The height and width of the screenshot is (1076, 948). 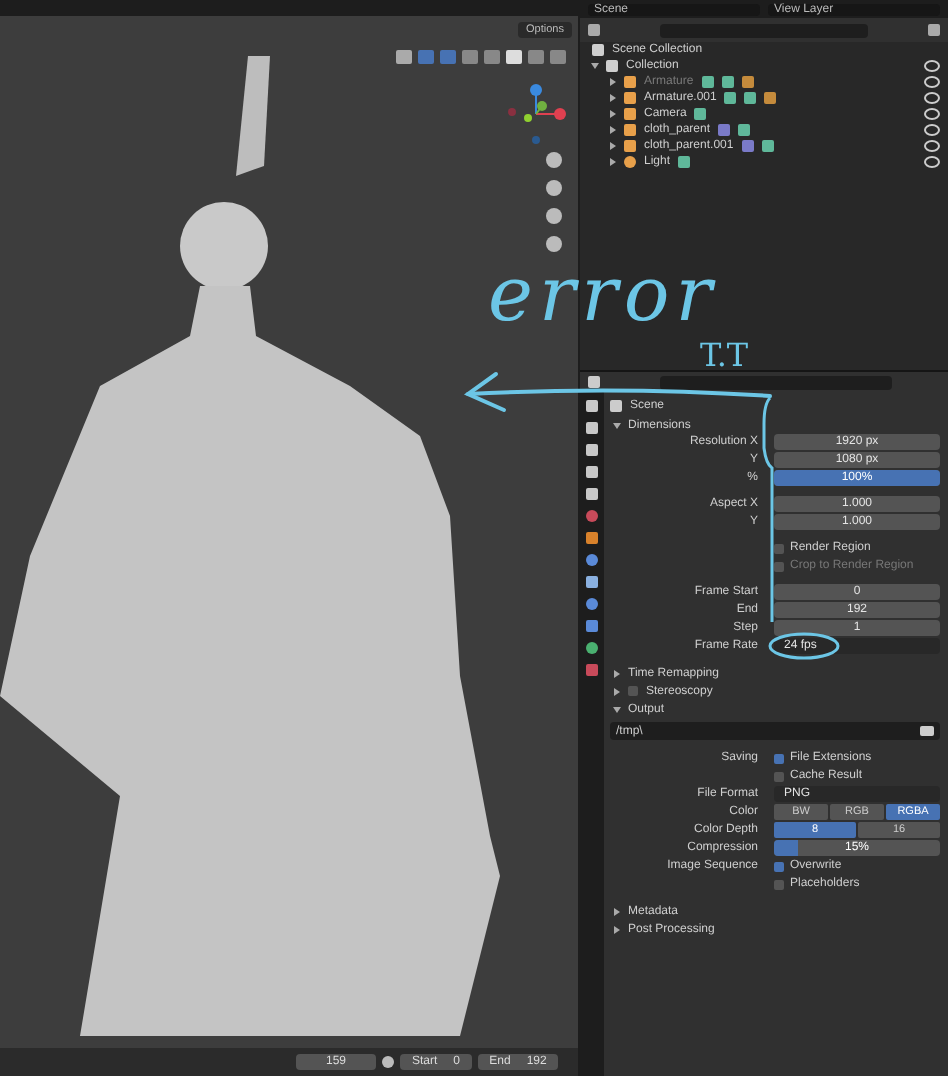 I want to click on stopwatch-icon, so click(x=388, y=1062).